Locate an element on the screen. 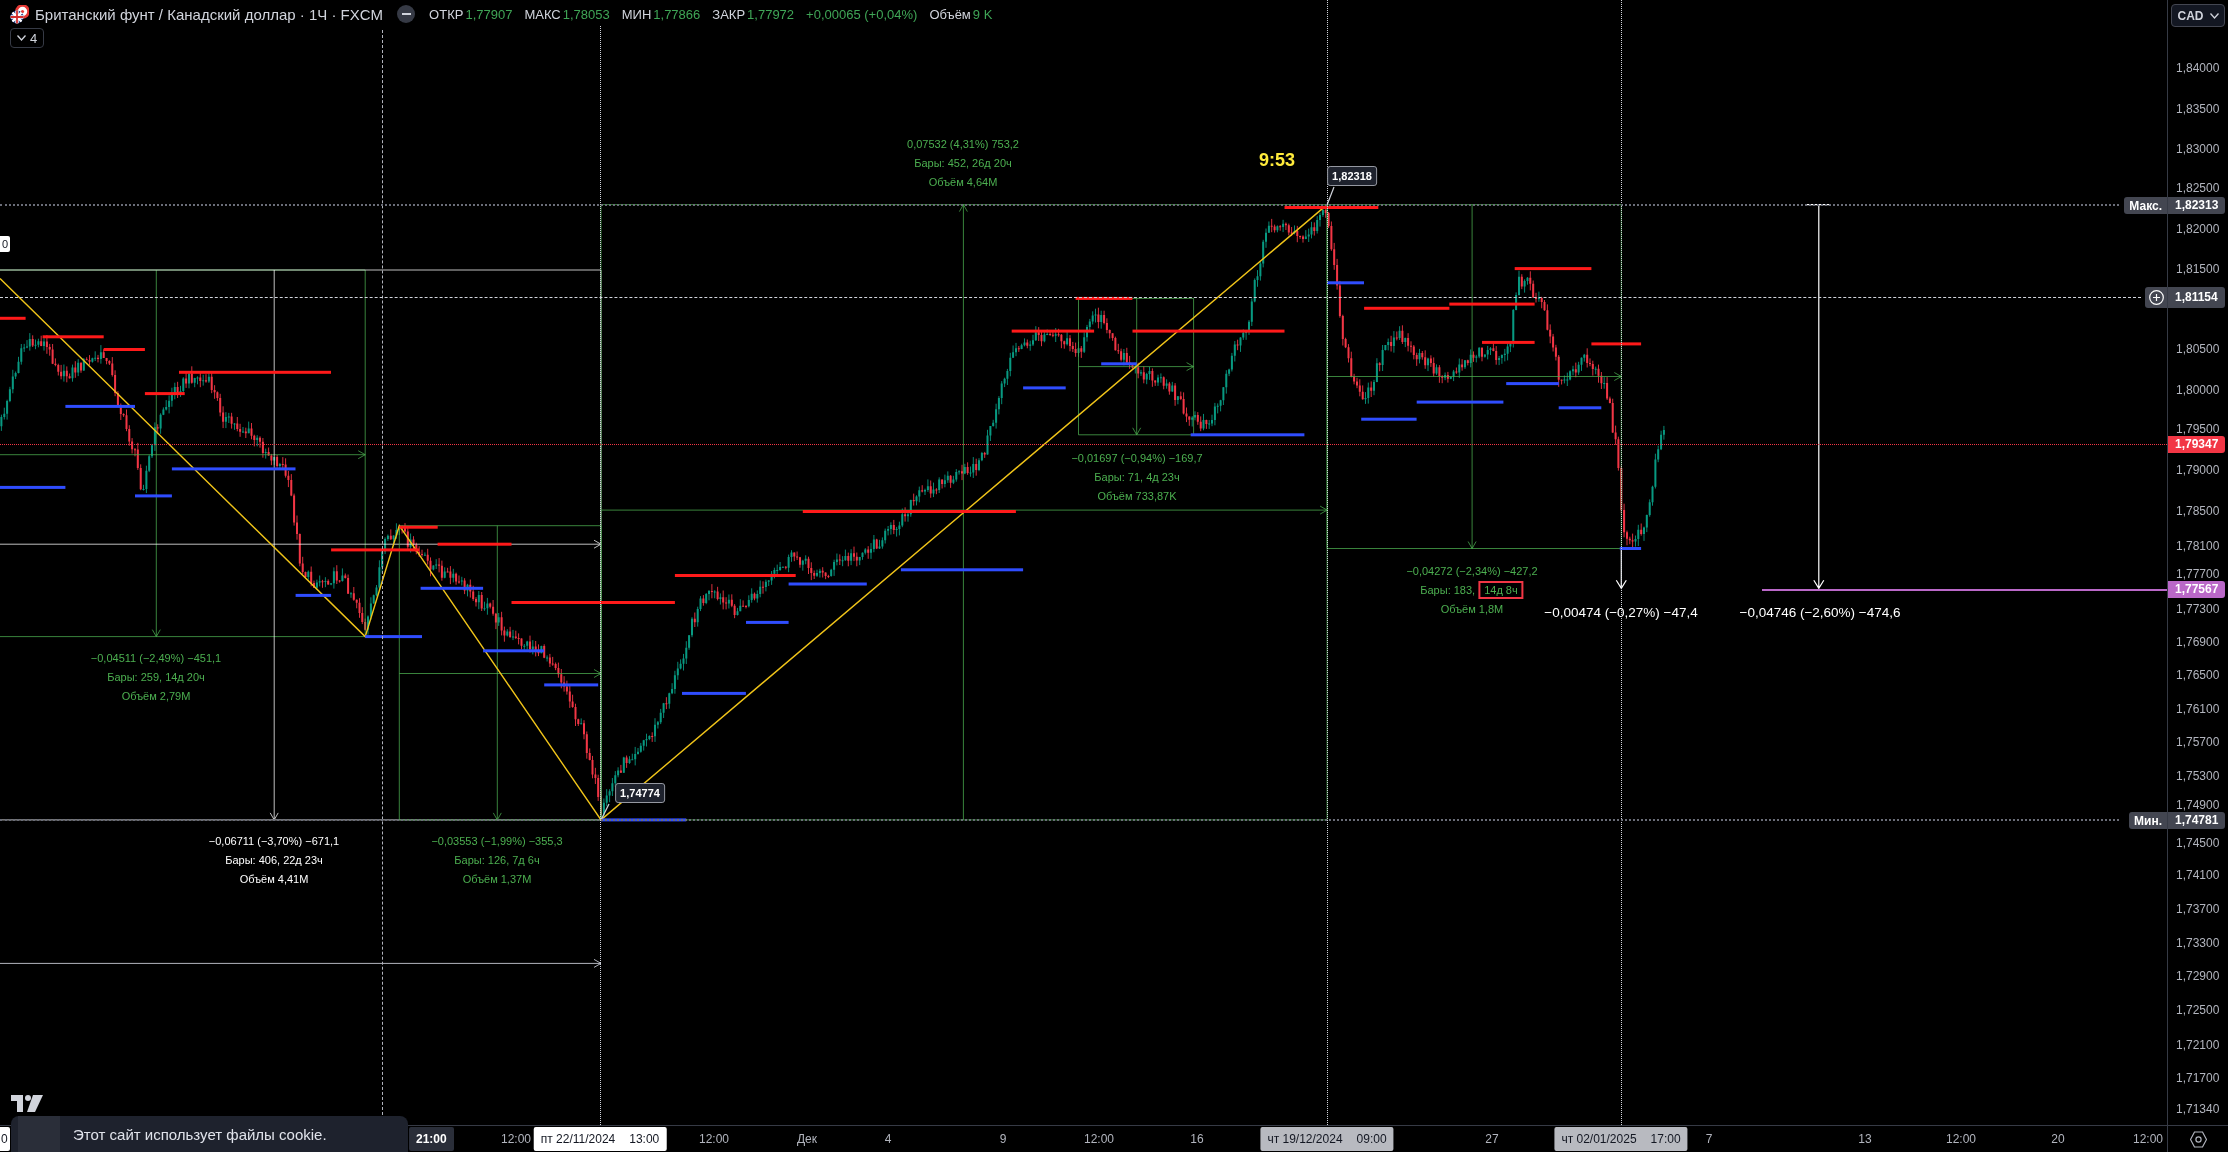 This screenshot has width=2228, height=1152. label-date: чт 19/12/2024 is located at coordinates (1305, 1139).